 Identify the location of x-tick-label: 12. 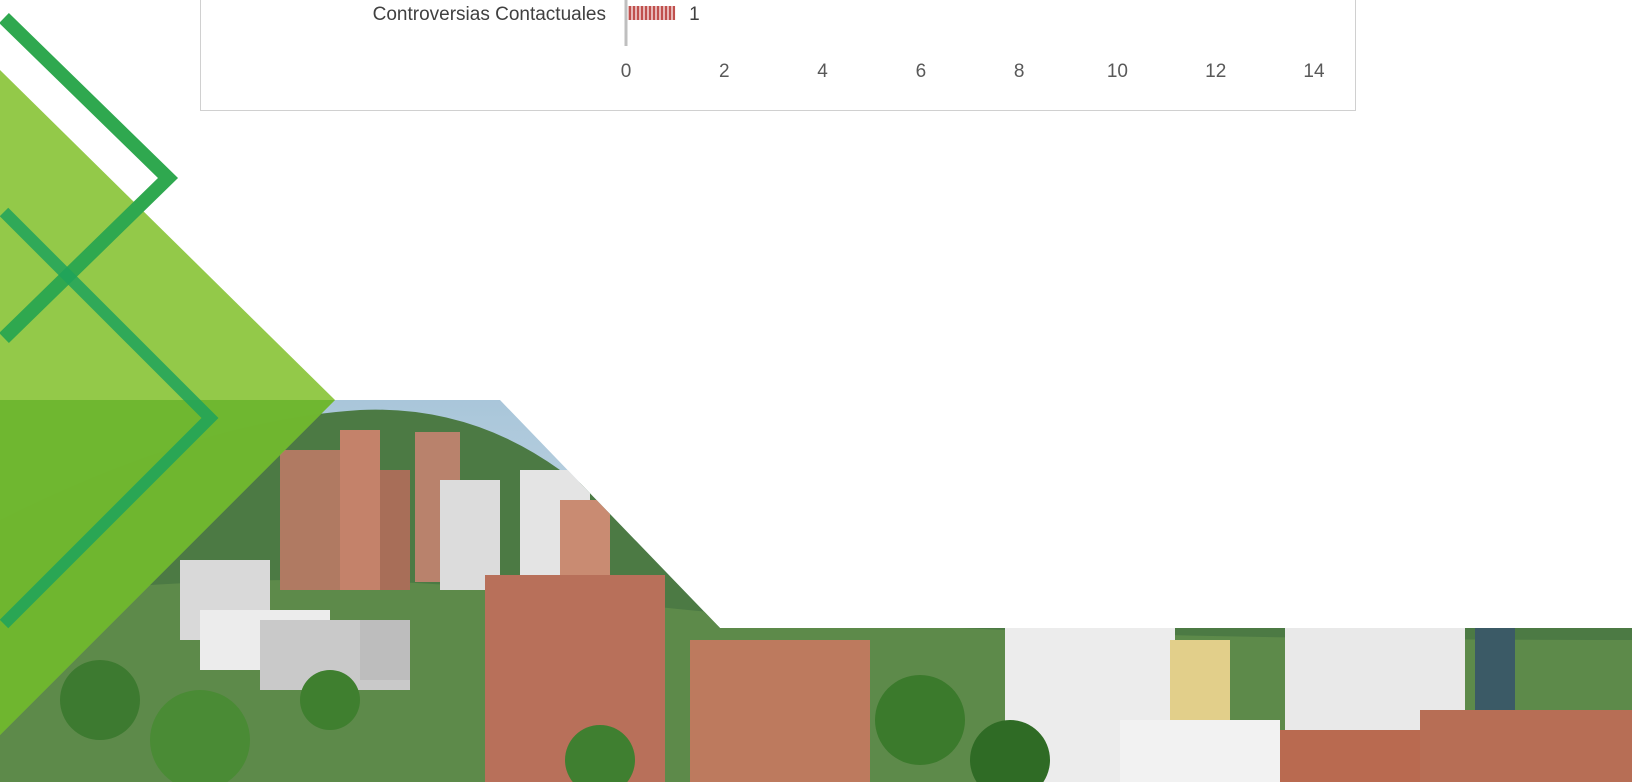
(1215, 71).